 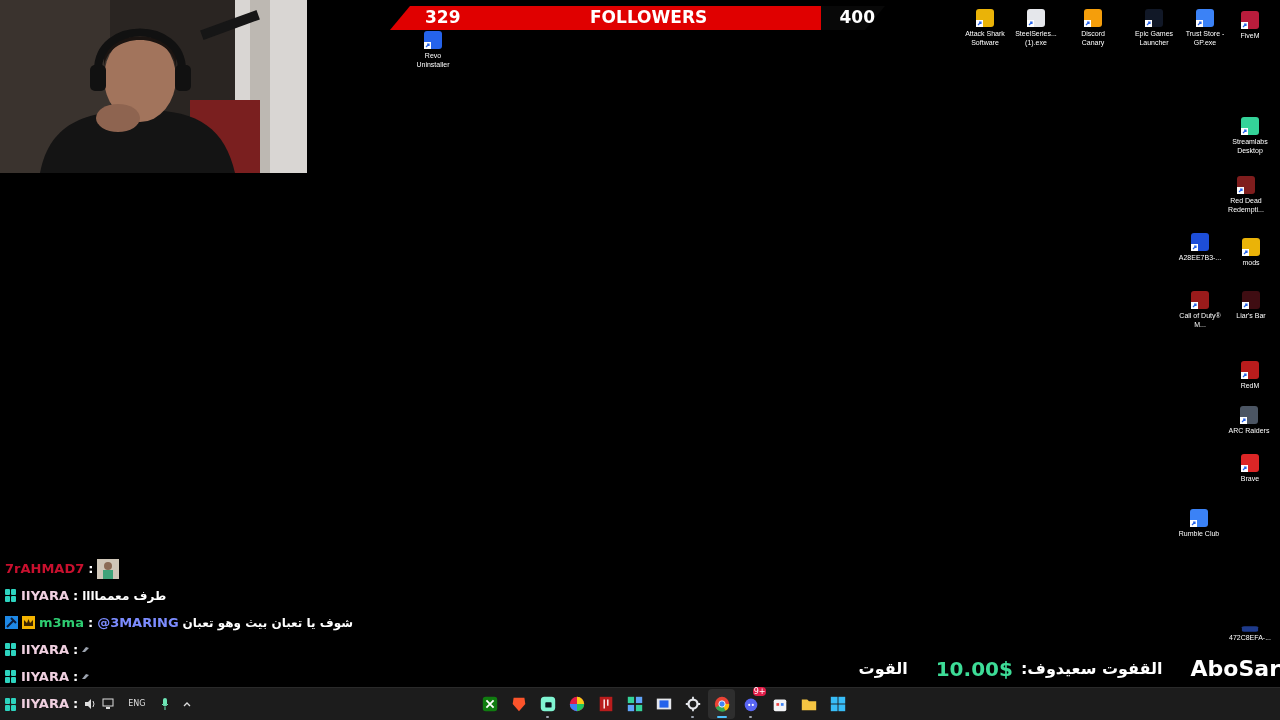 I want to click on taskbar-app, so click(x=722, y=704).